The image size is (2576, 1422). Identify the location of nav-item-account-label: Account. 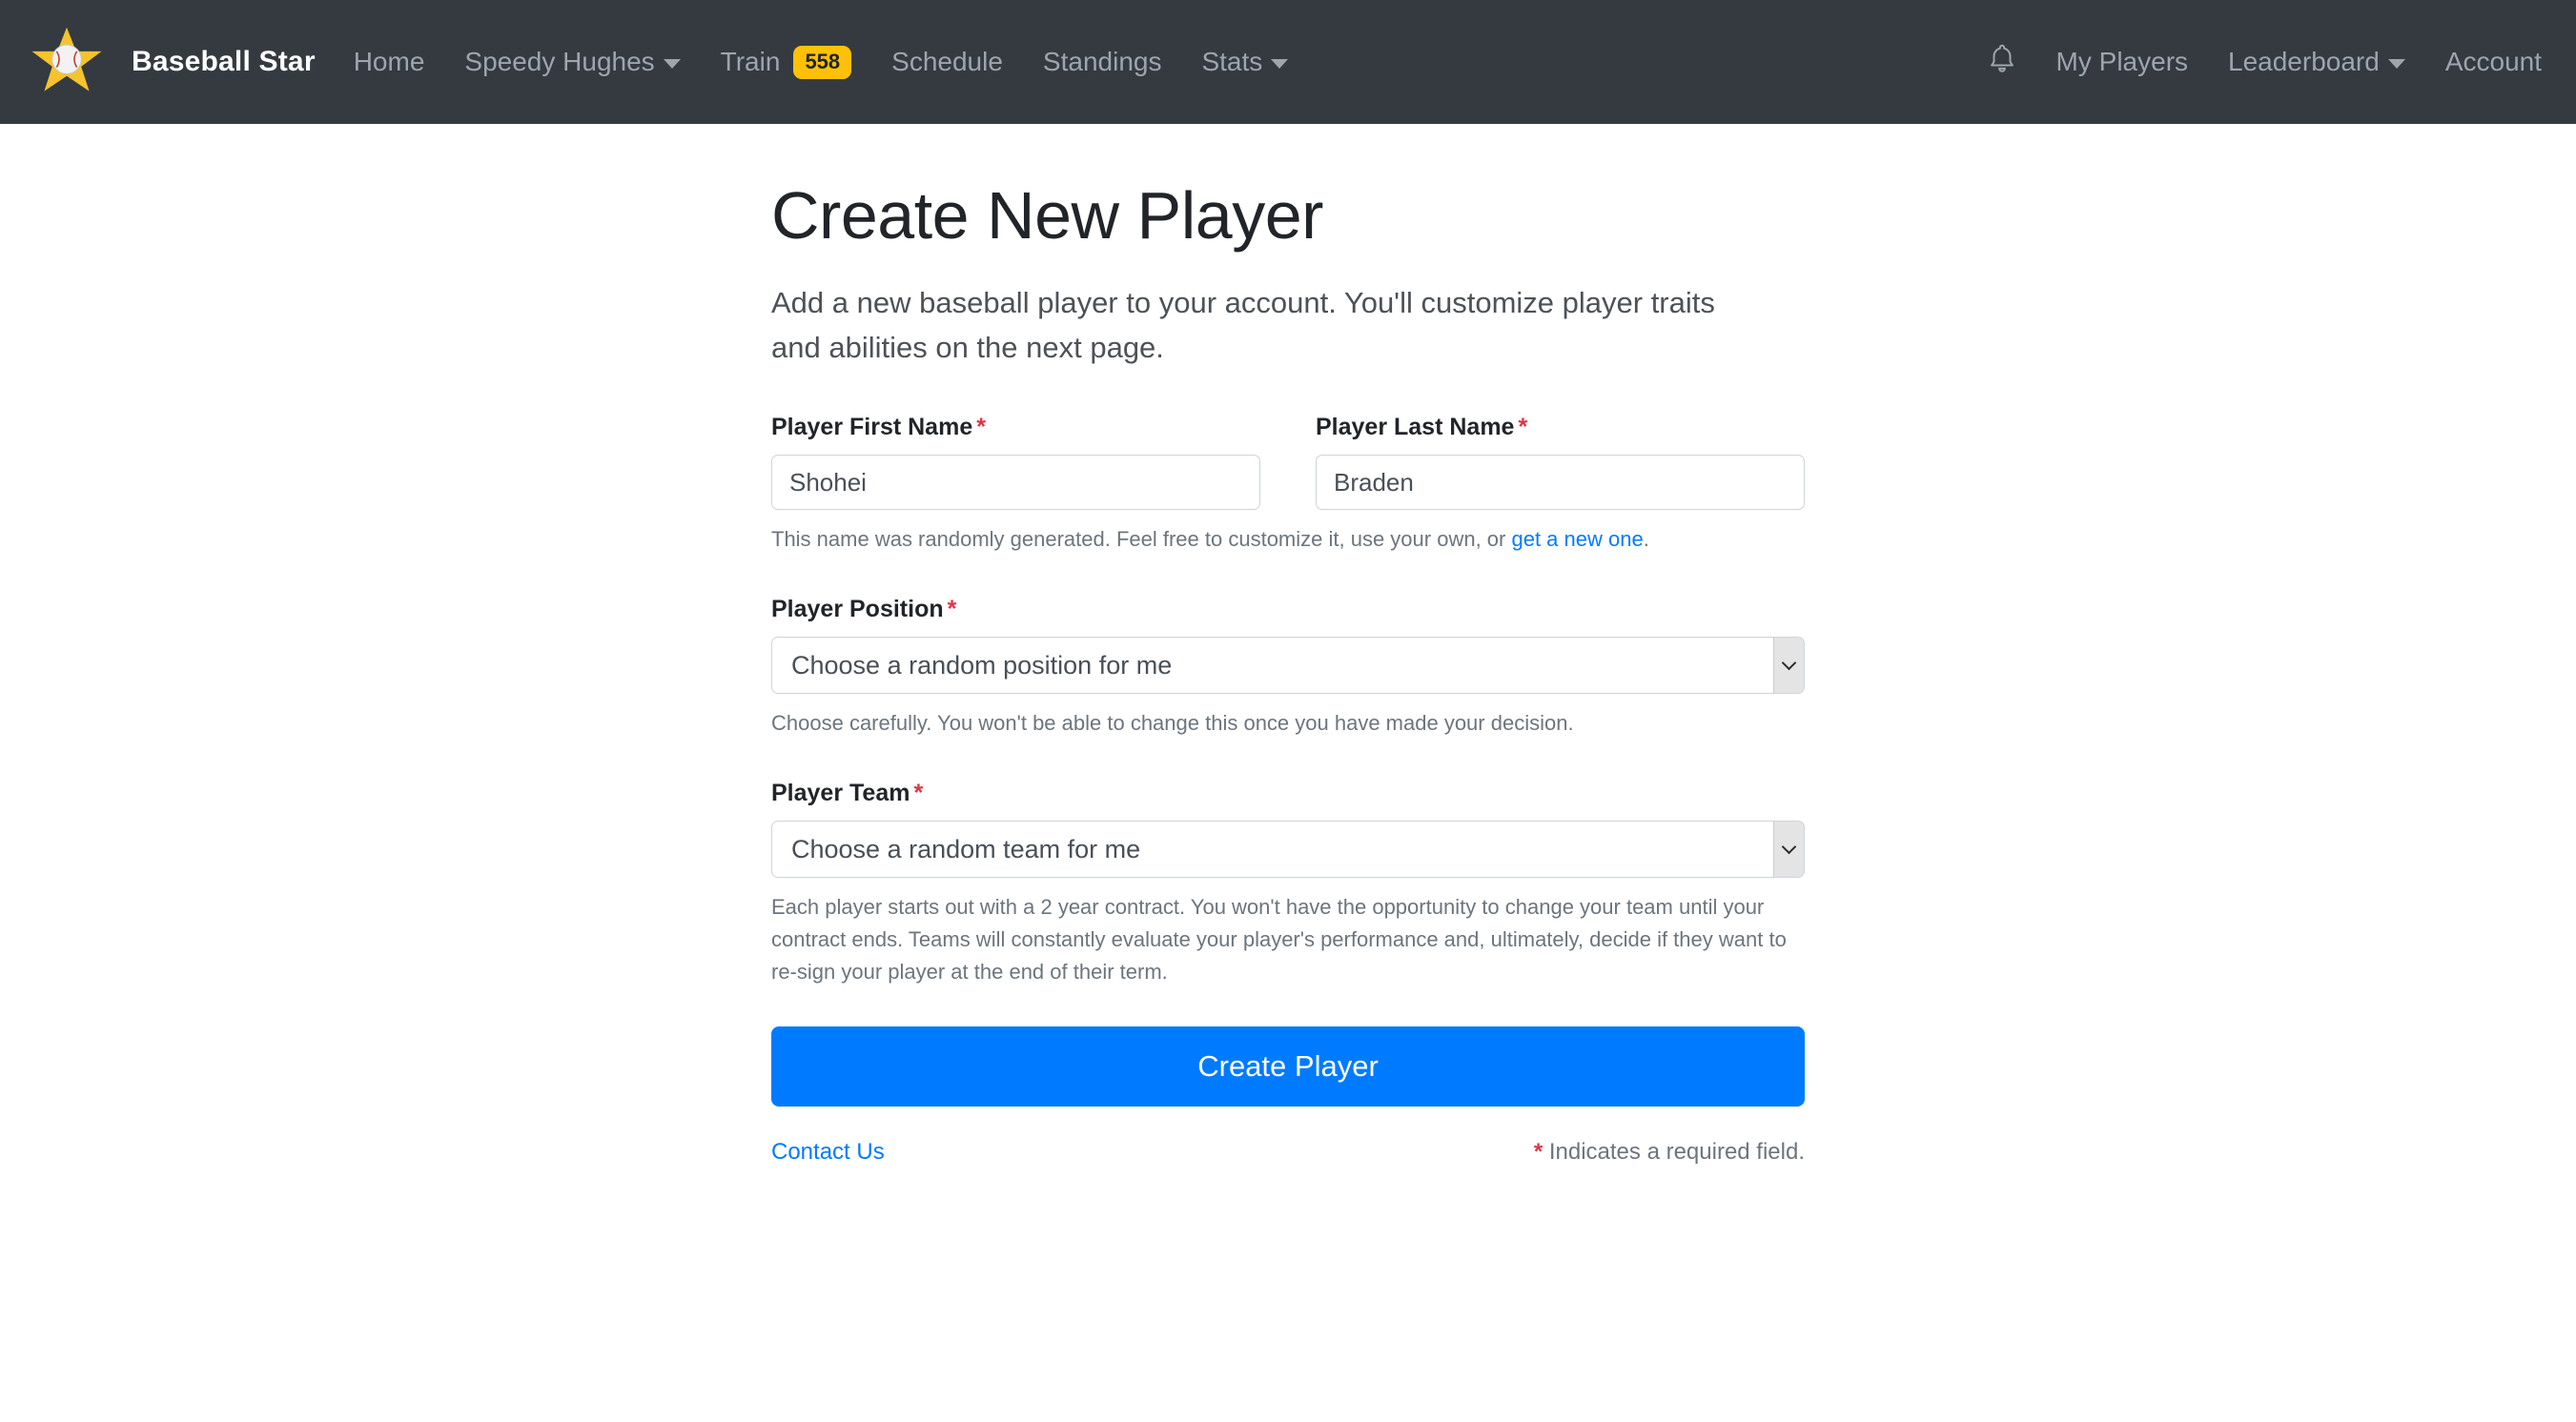
(2493, 61).